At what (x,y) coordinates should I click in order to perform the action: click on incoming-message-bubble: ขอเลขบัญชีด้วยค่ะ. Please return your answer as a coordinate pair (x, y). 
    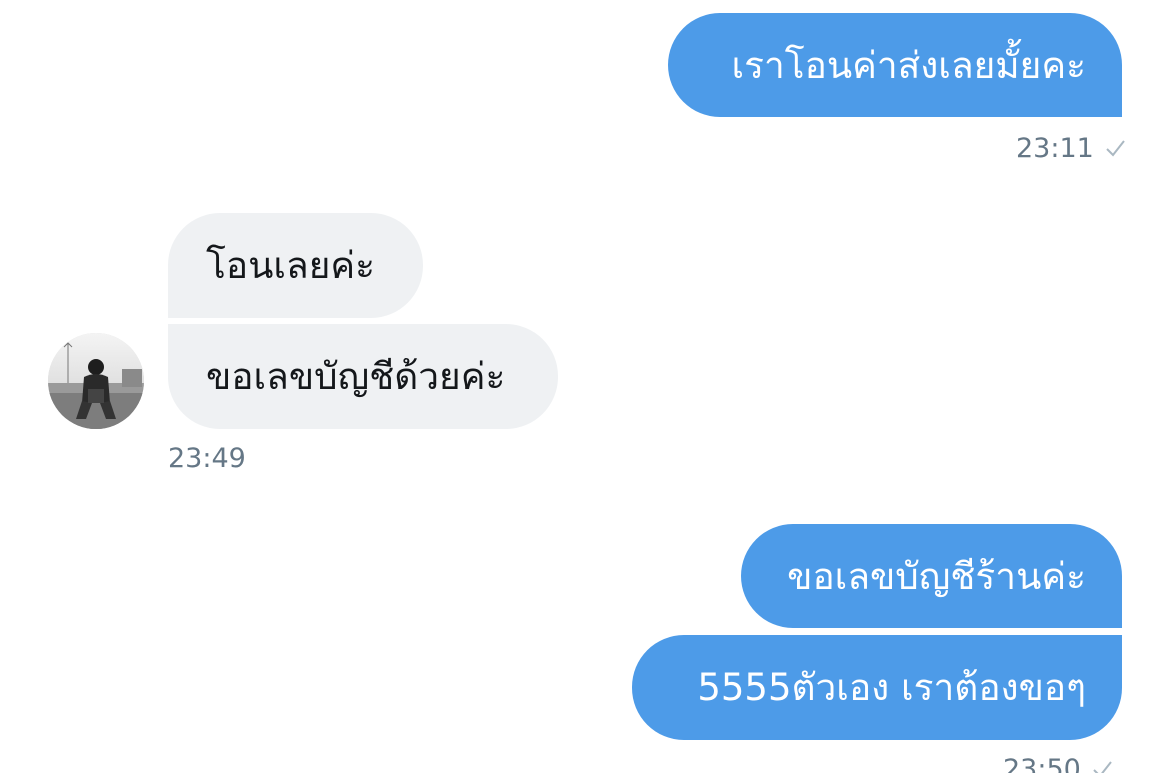
    Looking at the image, I should click on (363, 376).